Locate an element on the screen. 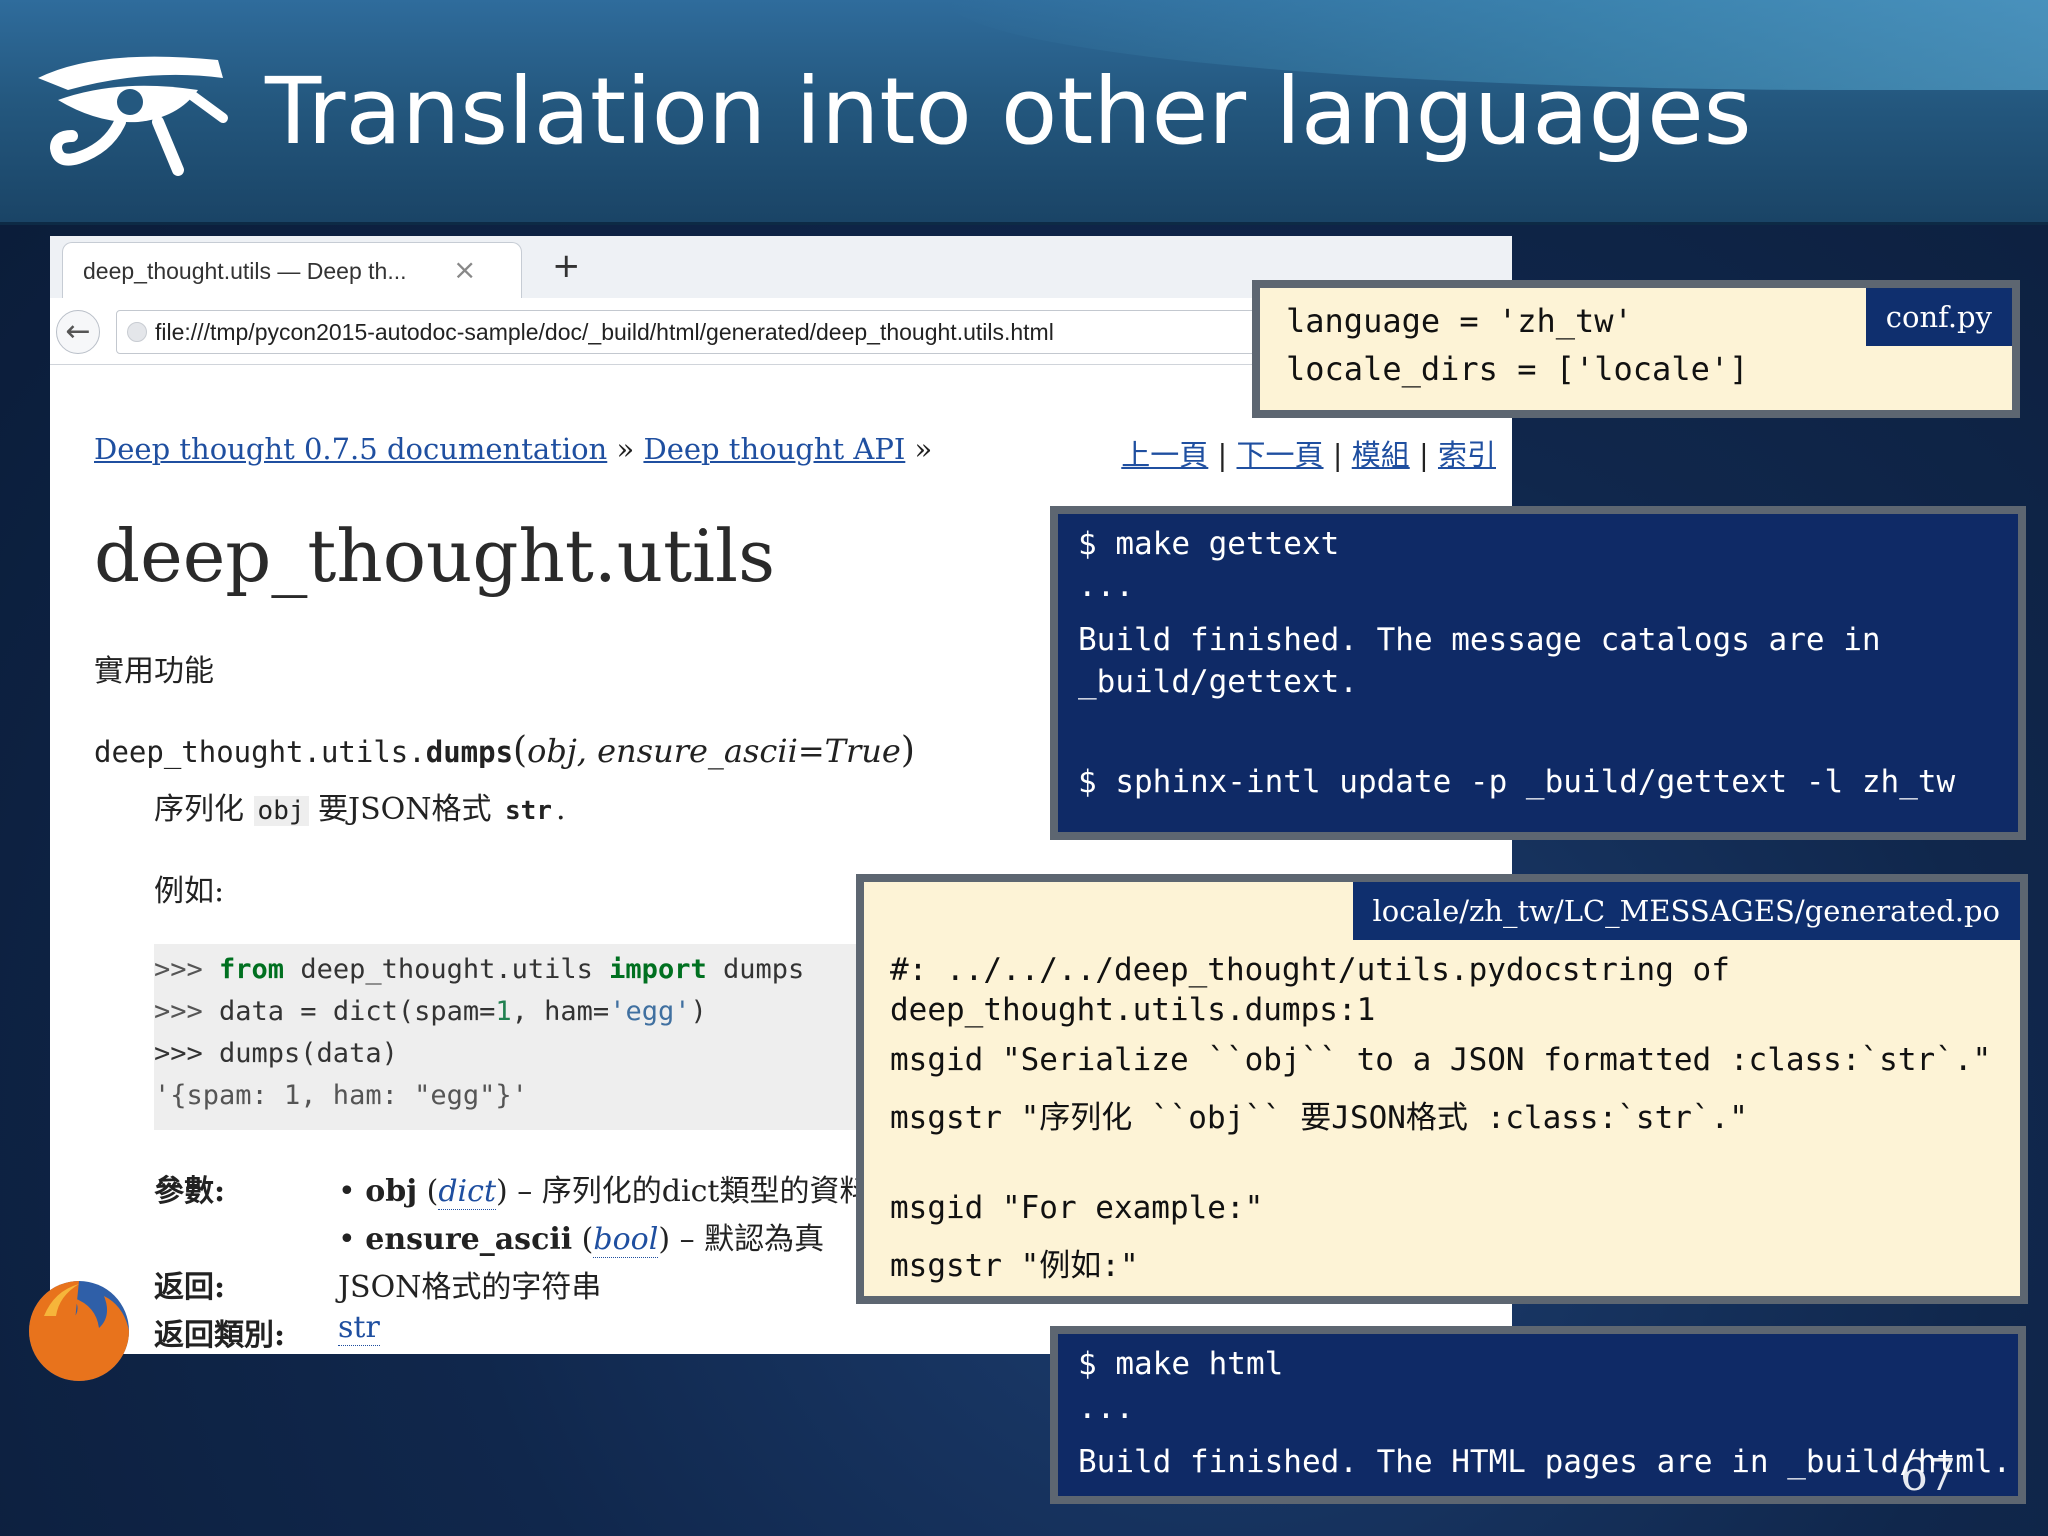  browser-tab: deep_thought.utils — Deep th... × is located at coordinates (292, 270).